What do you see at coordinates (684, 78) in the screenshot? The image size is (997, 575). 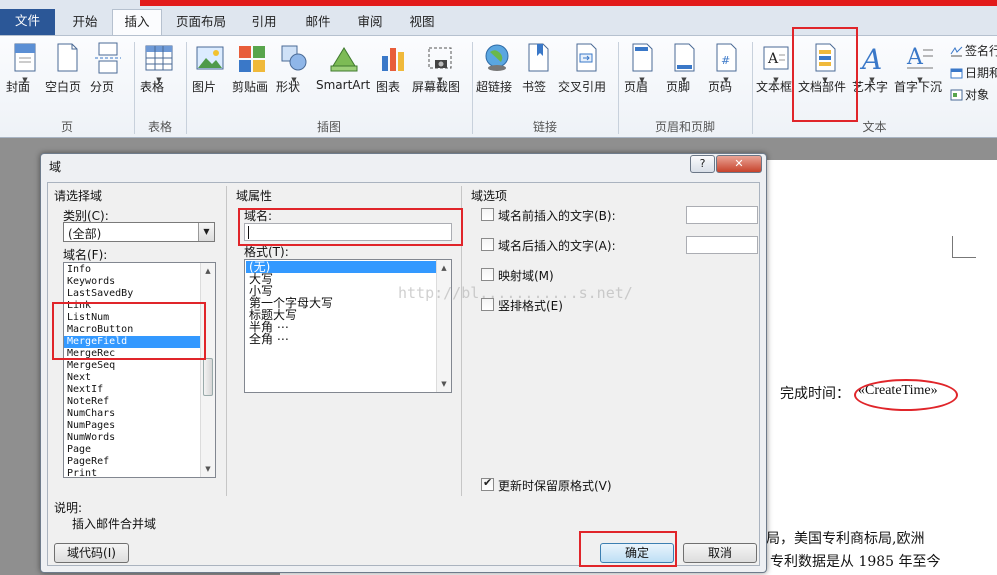 I see `footer-button: 页脚 ▼` at bounding box center [684, 78].